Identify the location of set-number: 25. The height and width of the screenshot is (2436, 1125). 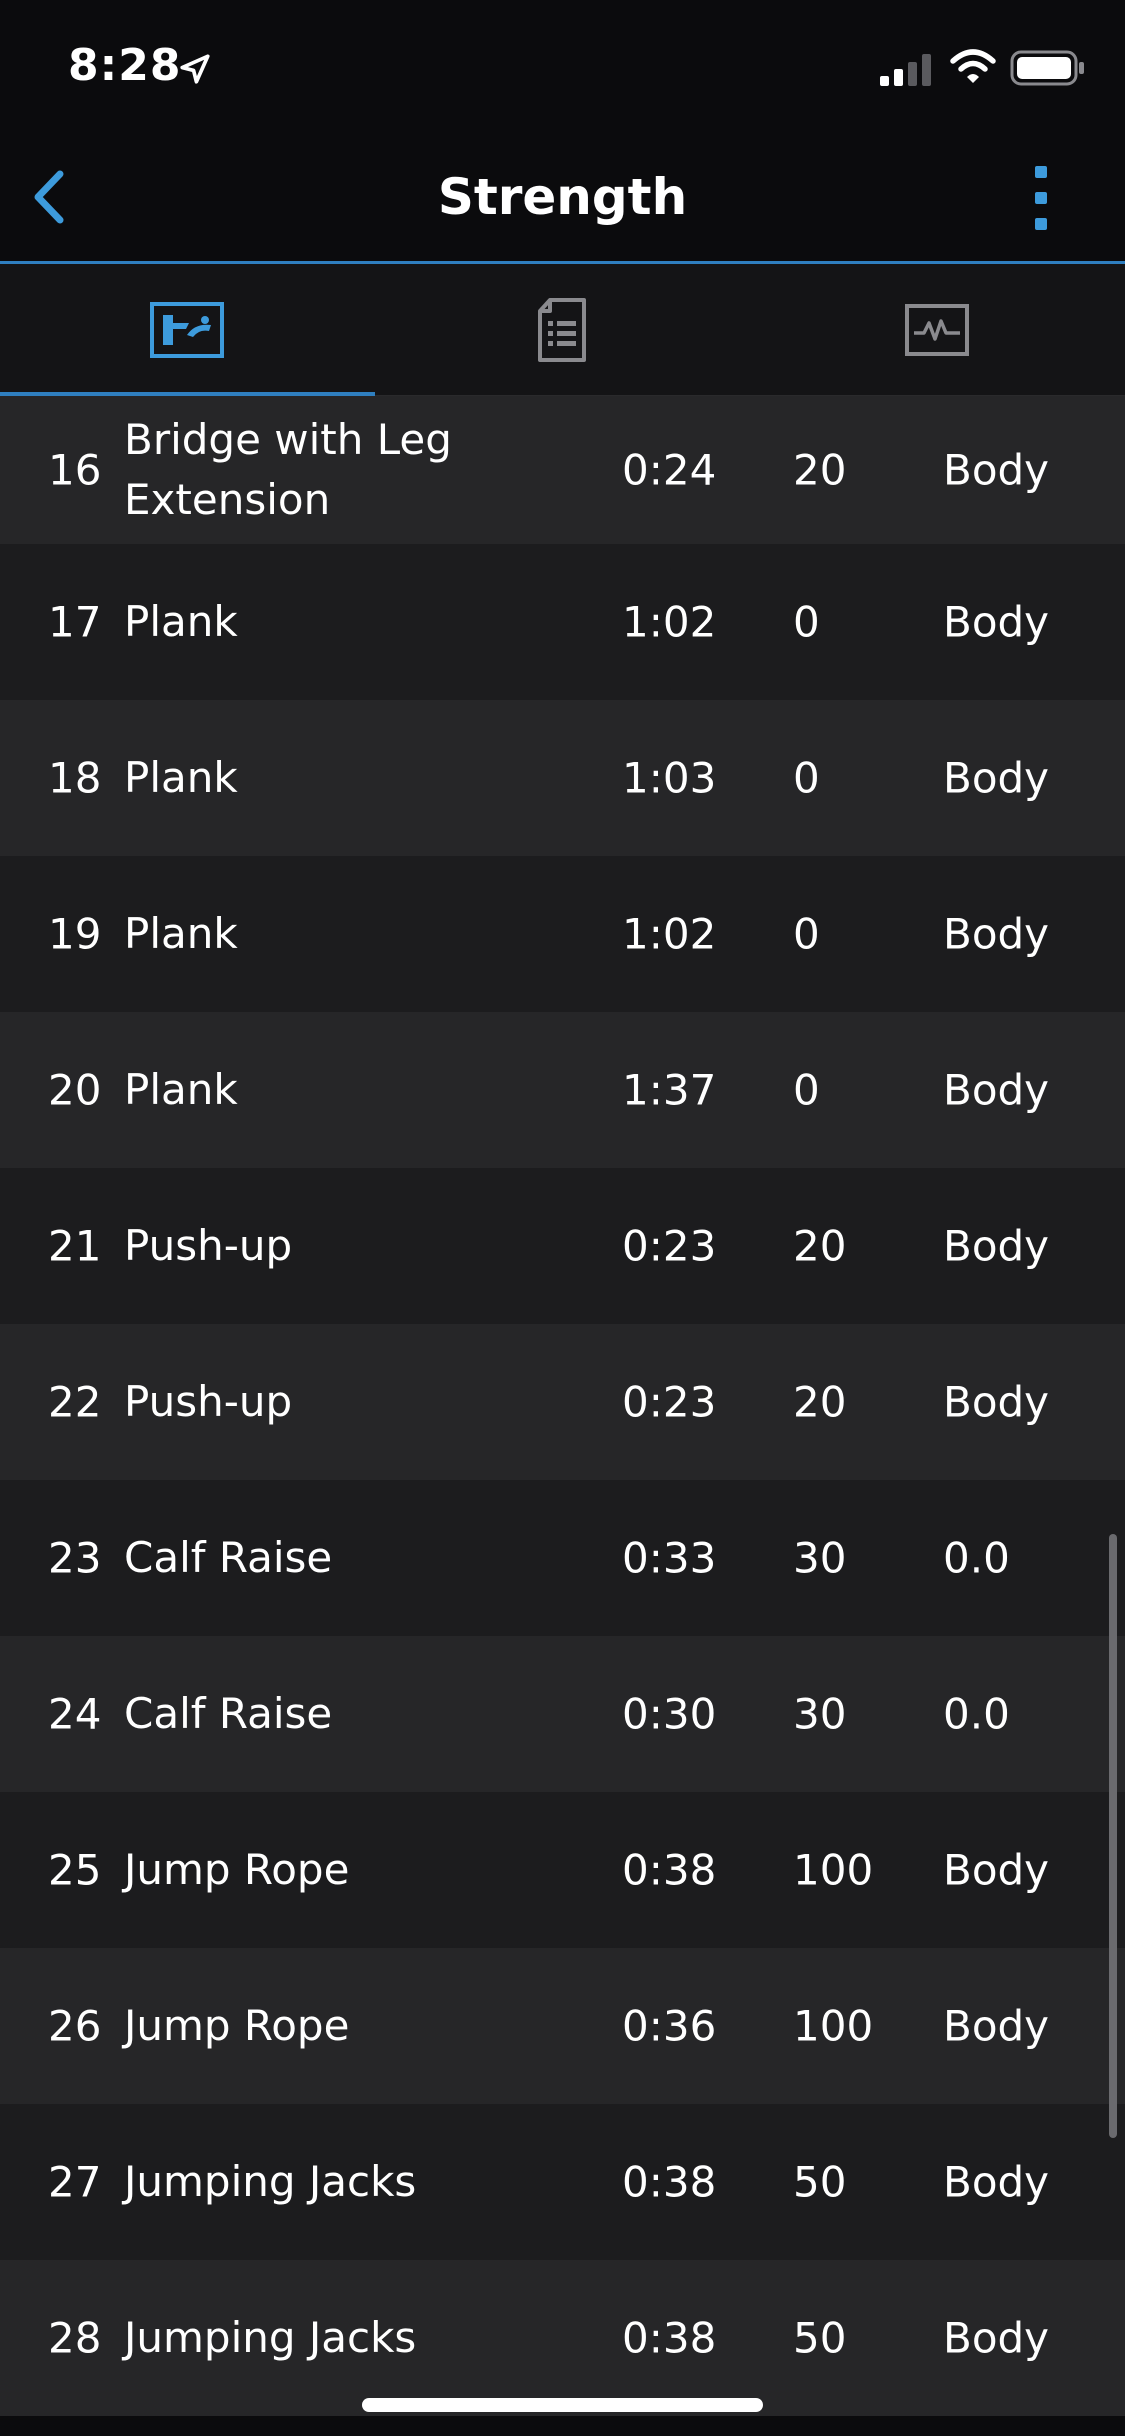
(75, 1870).